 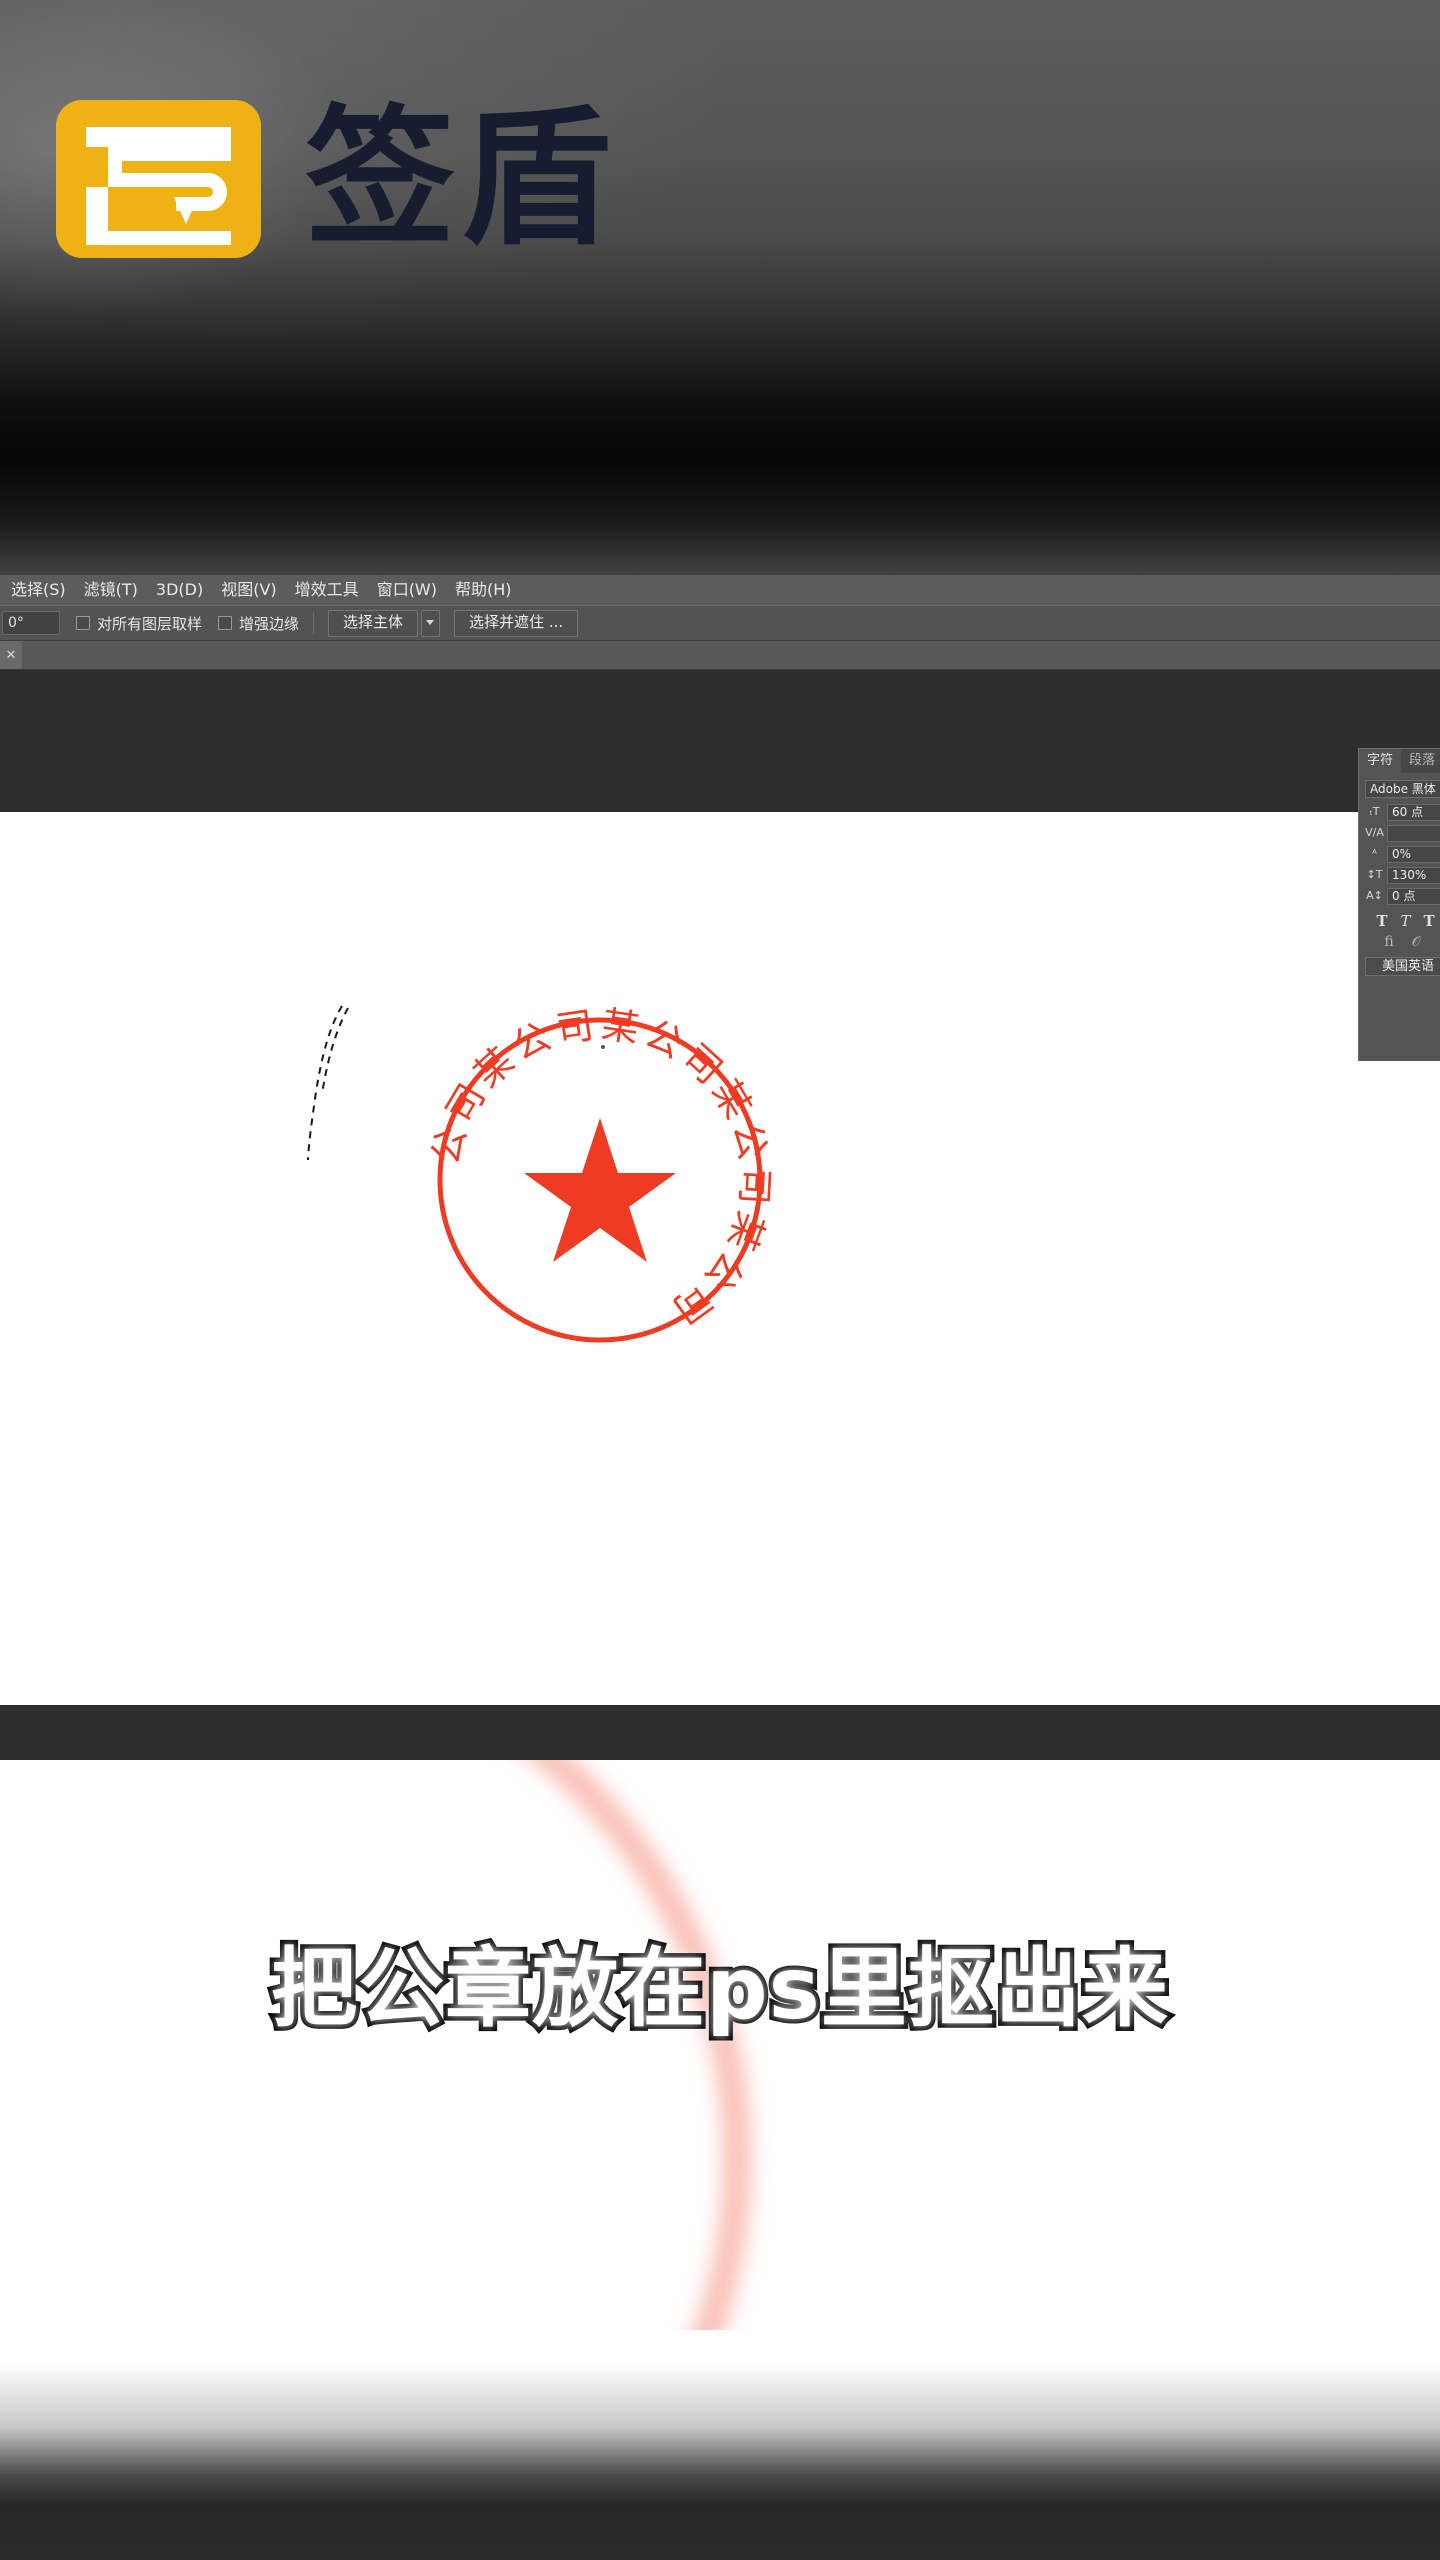 What do you see at coordinates (269, 623) in the screenshot?
I see `enhance-edge-label: 增强边缘` at bounding box center [269, 623].